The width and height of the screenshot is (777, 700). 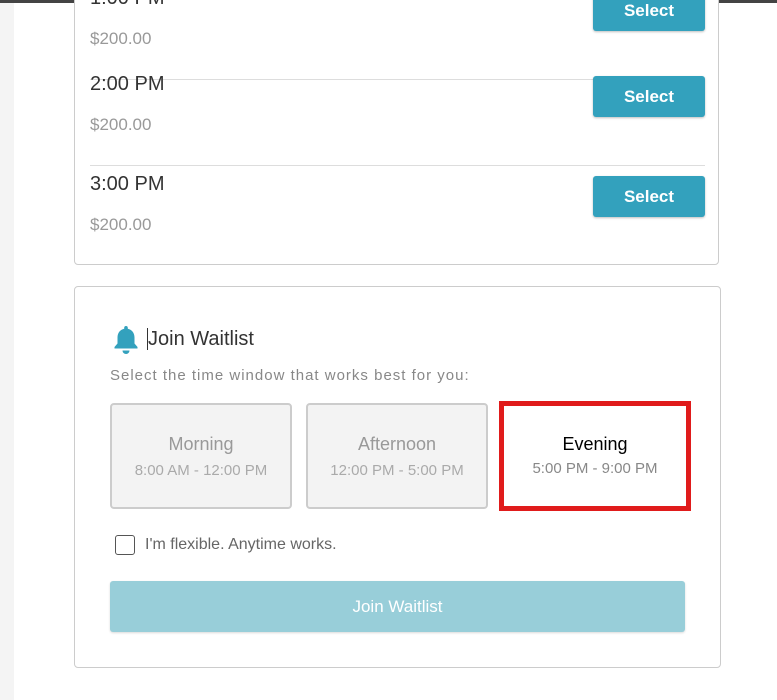 What do you see at coordinates (127, 84) in the screenshot?
I see `slot-time: 2:00 PM` at bounding box center [127, 84].